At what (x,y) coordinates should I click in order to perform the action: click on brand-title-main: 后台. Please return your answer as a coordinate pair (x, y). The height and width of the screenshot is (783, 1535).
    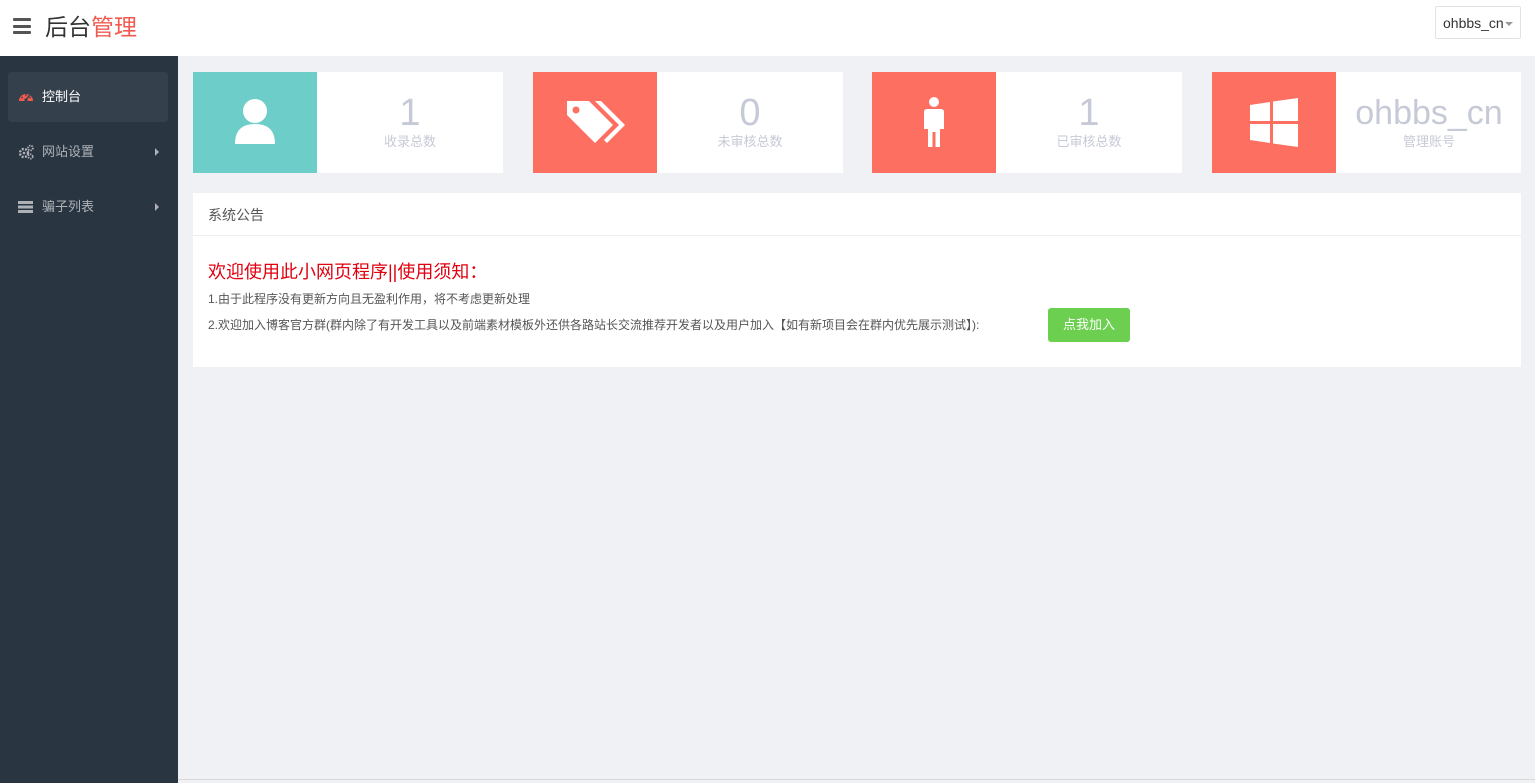
    Looking at the image, I should click on (68, 27).